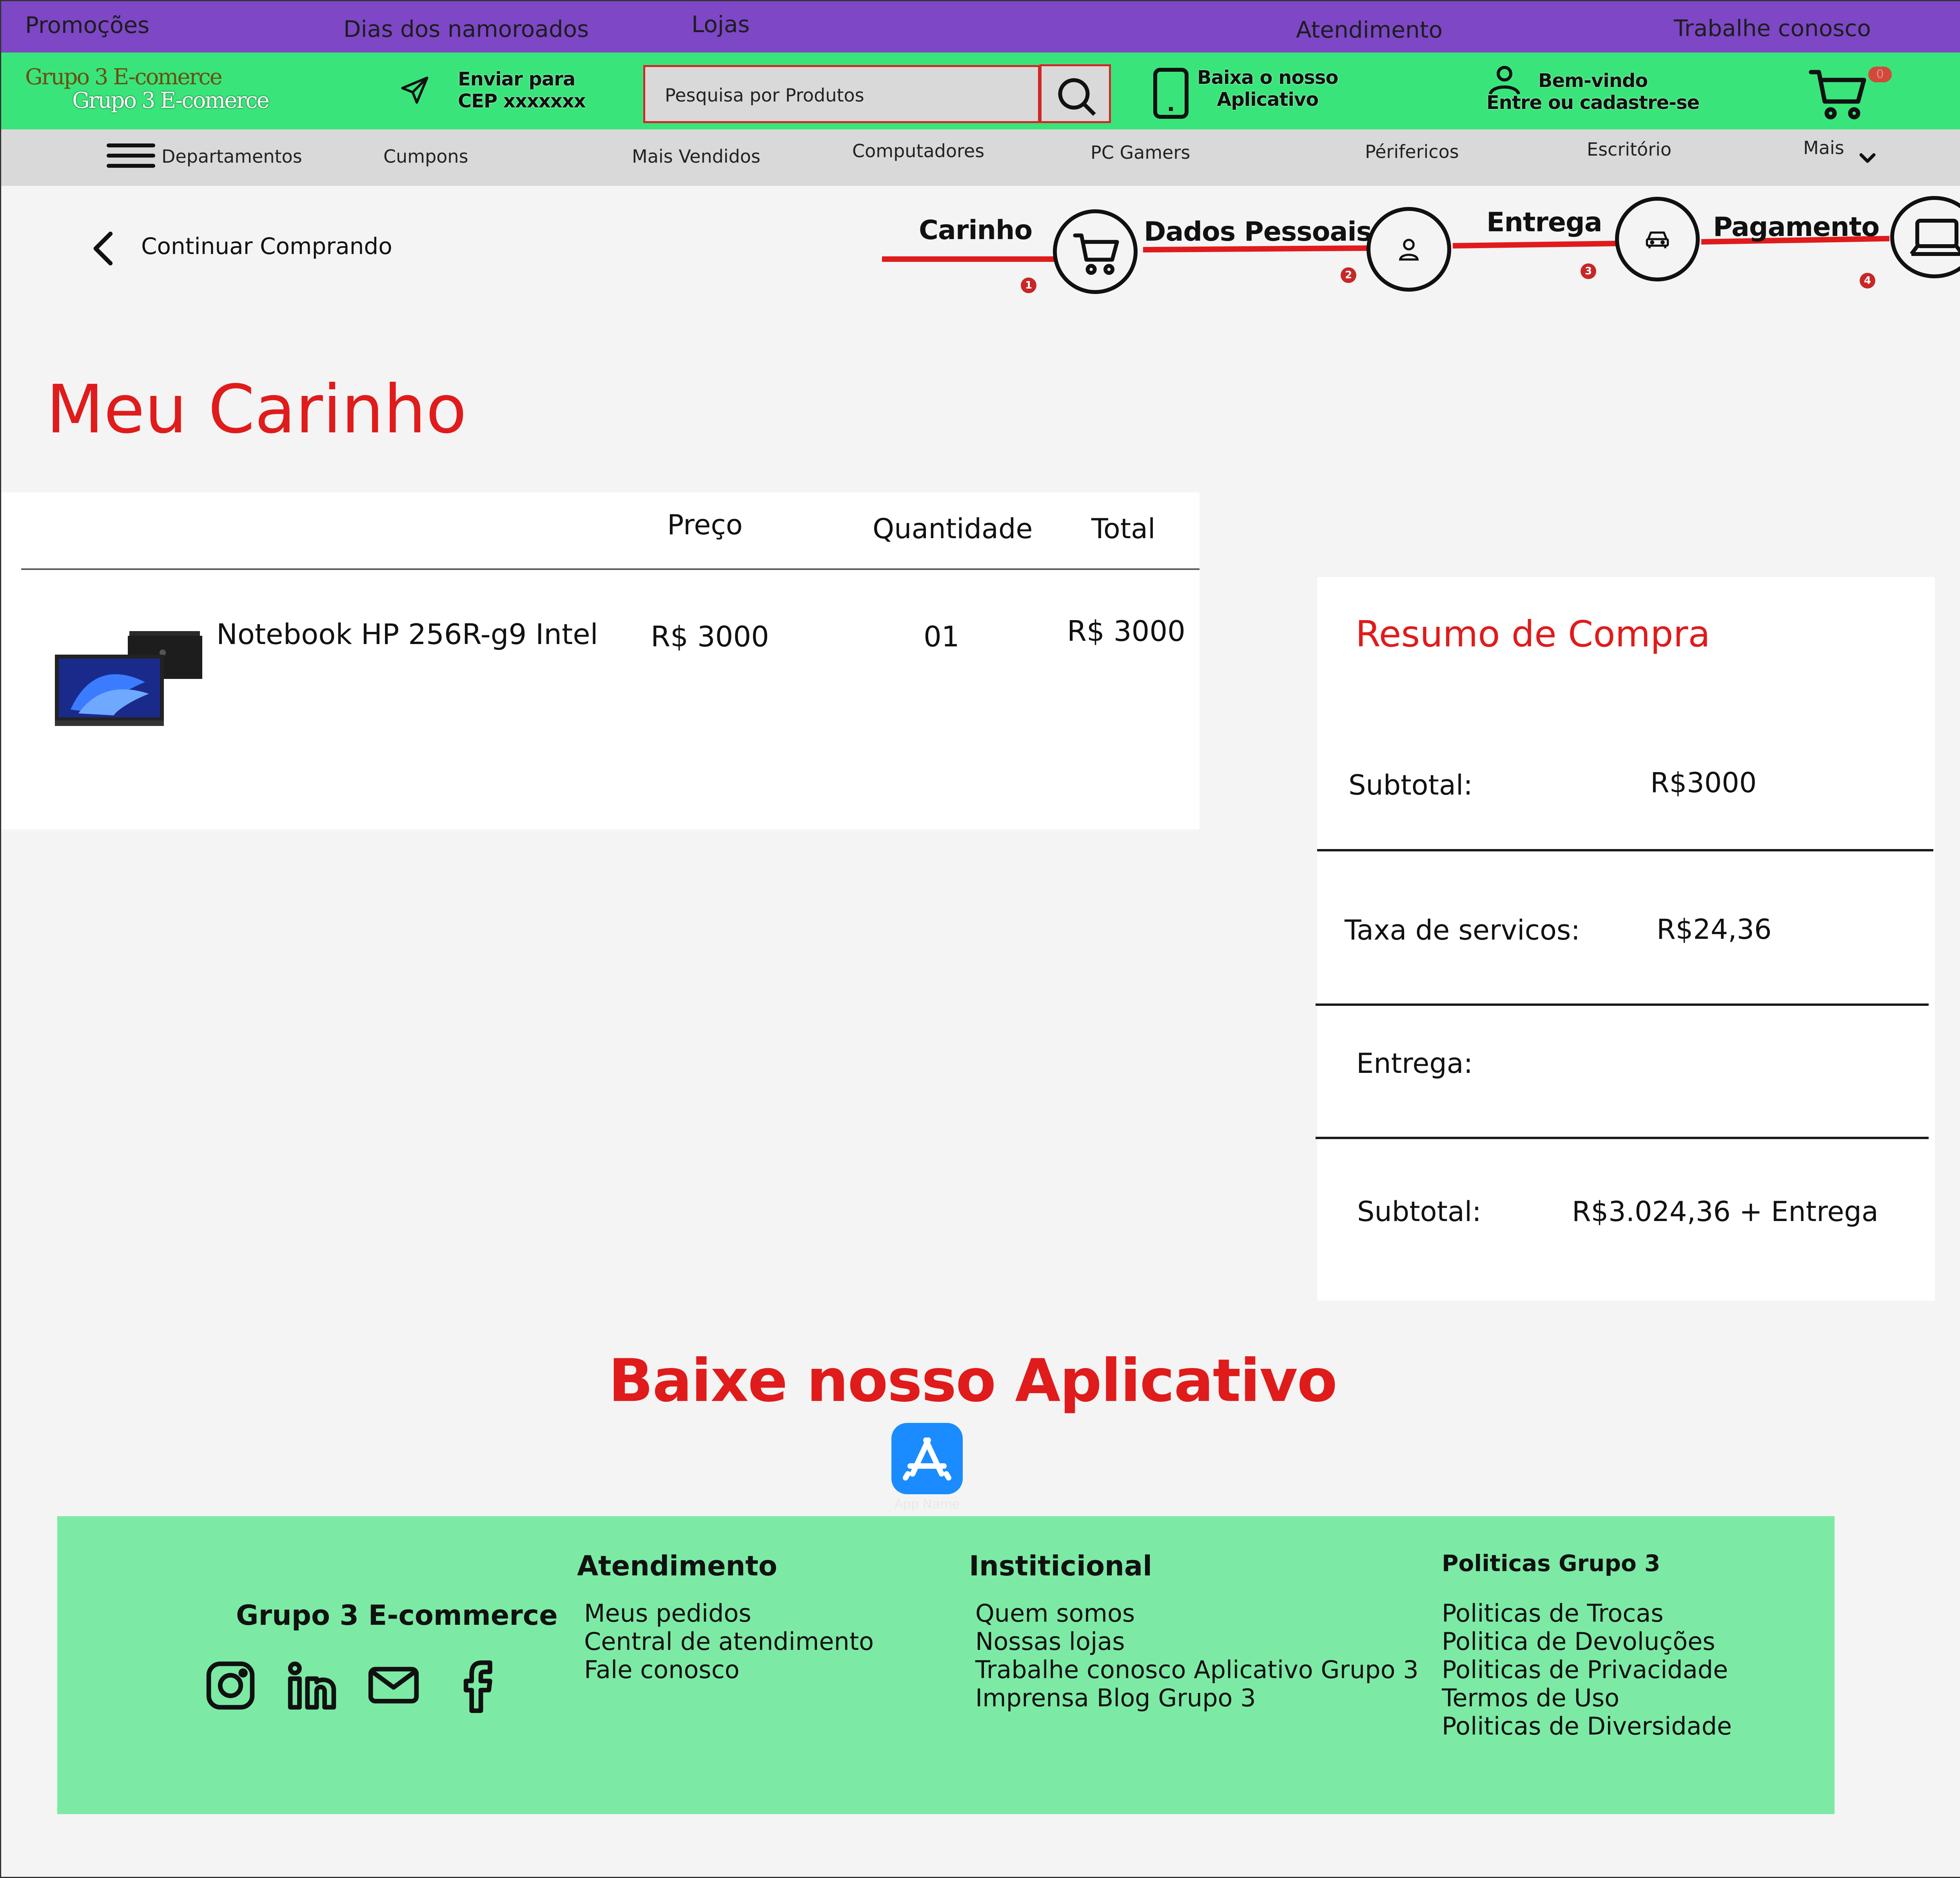  I want to click on shipping-cep: Enviar para CEP xxxxxxx, so click(522, 90).